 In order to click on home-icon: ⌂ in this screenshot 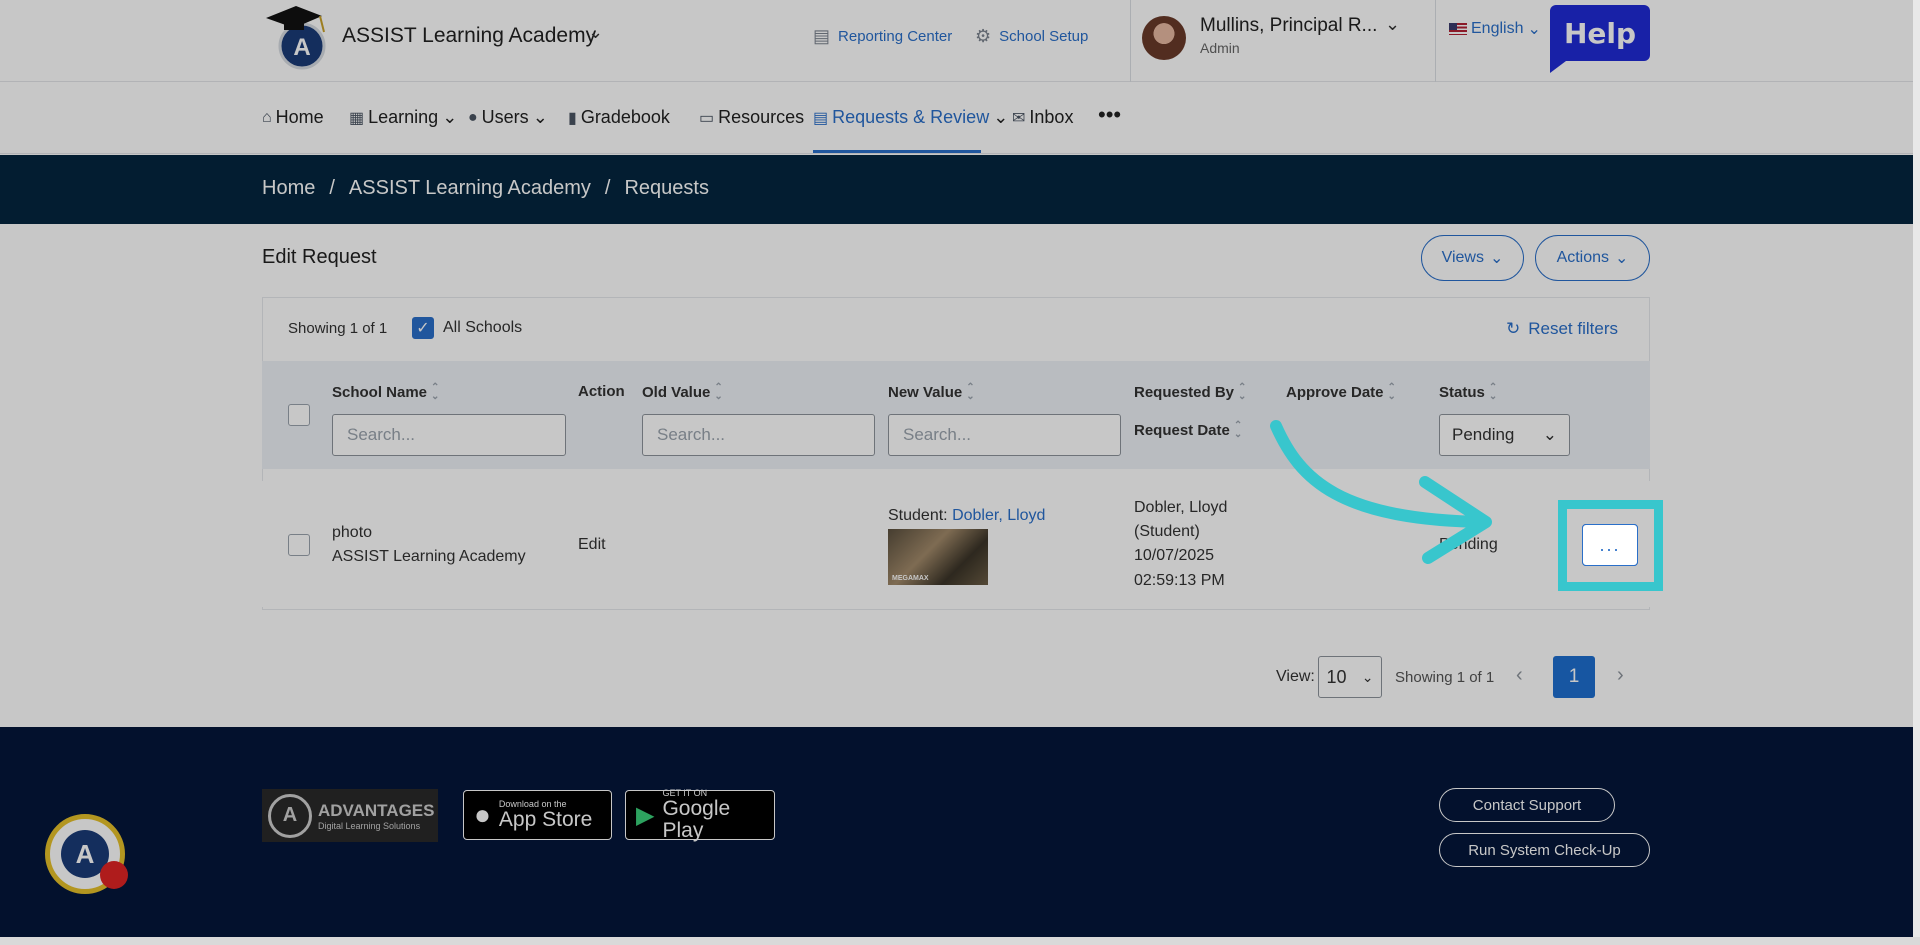, I will do `click(267, 117)`.